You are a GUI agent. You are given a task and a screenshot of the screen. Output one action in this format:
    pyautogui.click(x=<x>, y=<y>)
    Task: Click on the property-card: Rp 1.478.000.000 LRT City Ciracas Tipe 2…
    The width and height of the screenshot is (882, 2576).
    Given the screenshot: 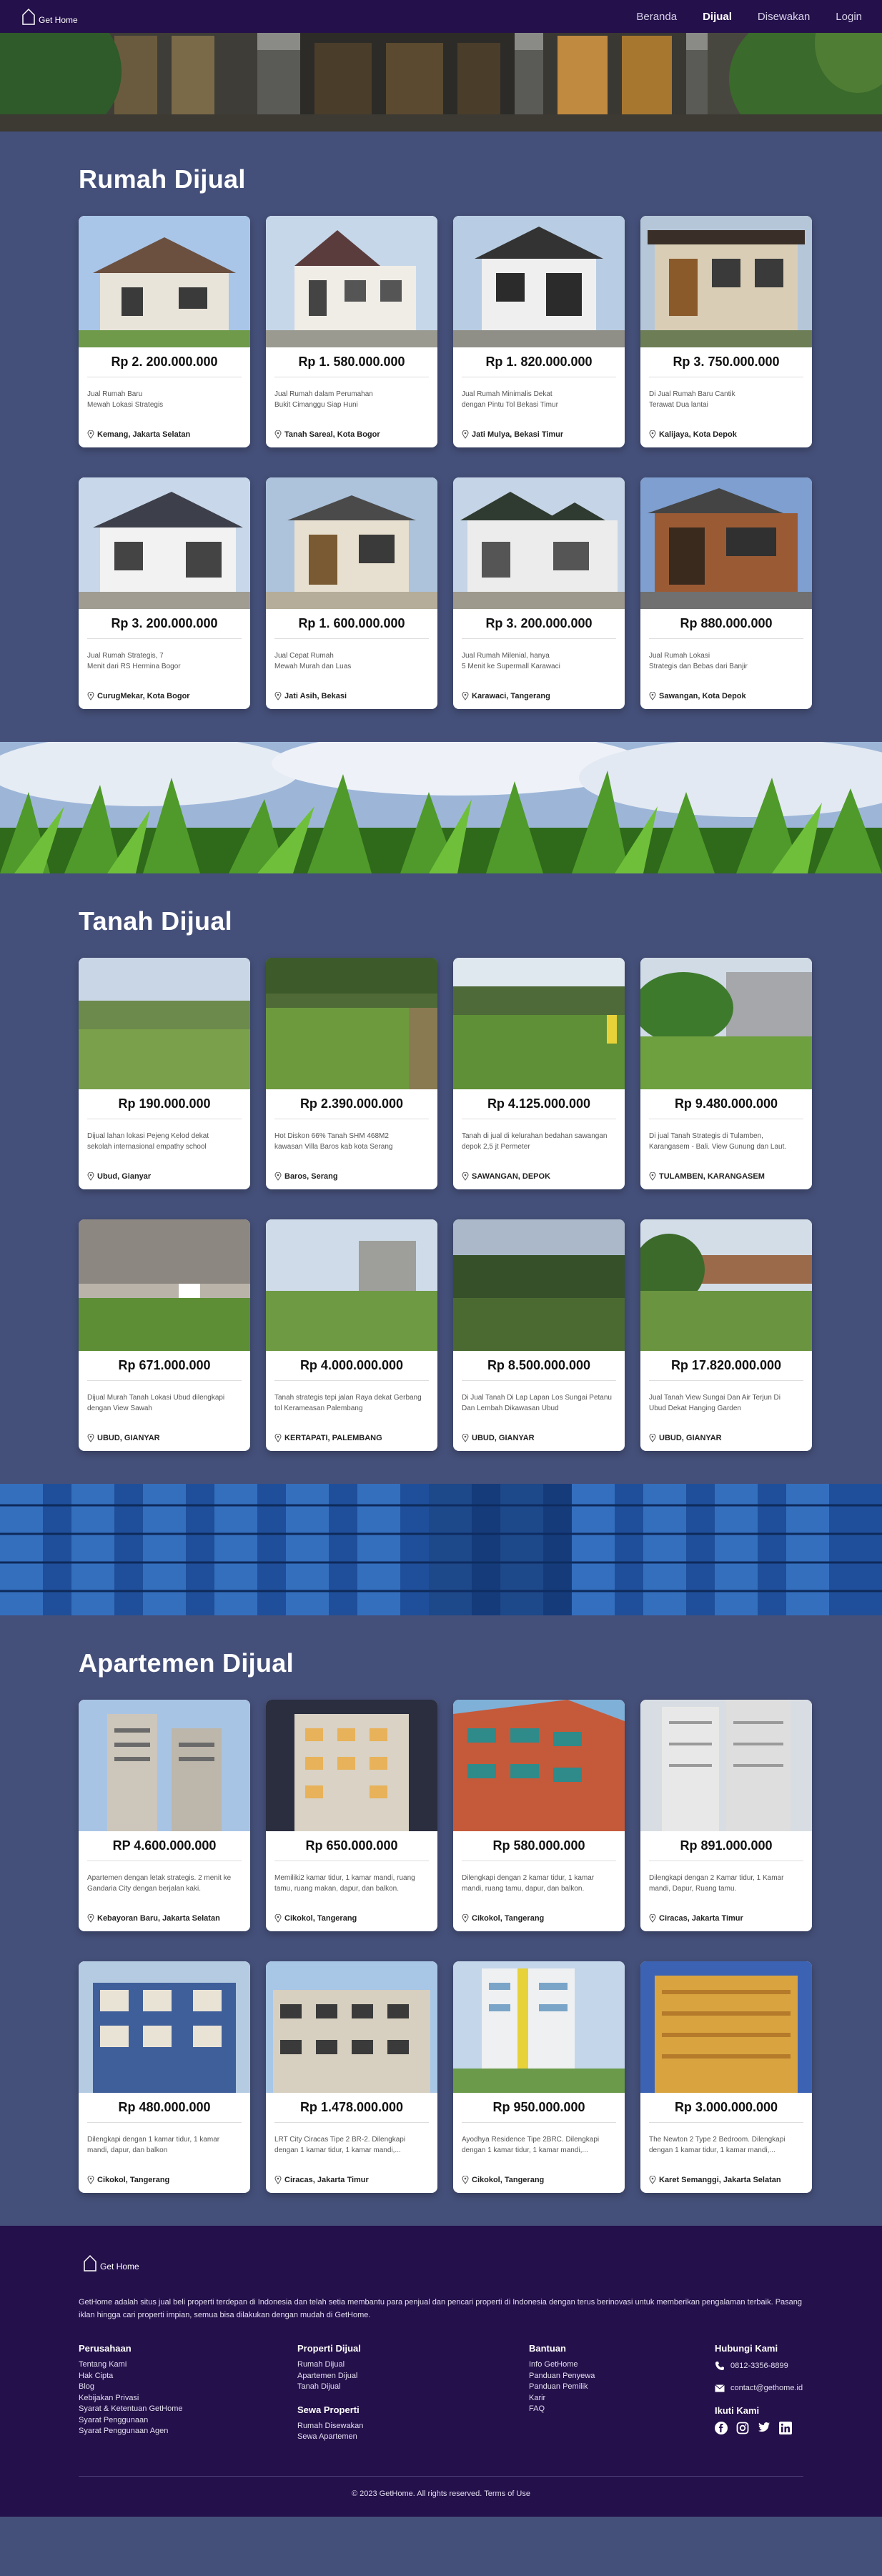 What is the action you would take?
    pyautogui.click(x=352, y=2077)
    